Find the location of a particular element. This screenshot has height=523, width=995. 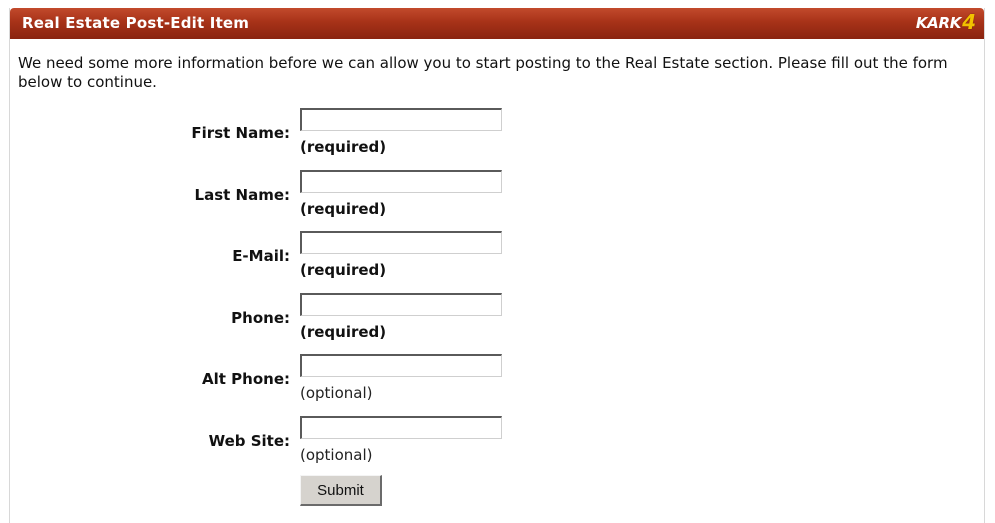

email-input is located at coordinates (401, 242).